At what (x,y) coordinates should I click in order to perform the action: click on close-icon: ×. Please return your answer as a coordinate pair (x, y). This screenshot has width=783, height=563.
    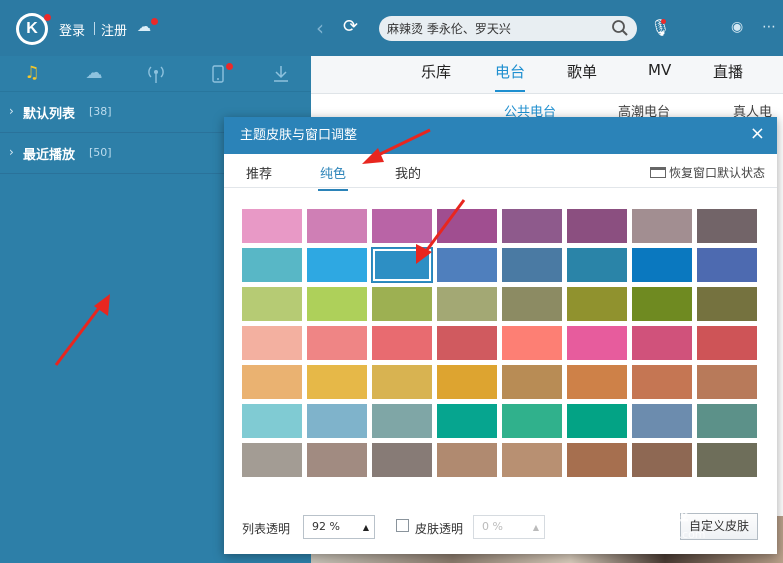
    Looking at the image, I should click on (757, 134).